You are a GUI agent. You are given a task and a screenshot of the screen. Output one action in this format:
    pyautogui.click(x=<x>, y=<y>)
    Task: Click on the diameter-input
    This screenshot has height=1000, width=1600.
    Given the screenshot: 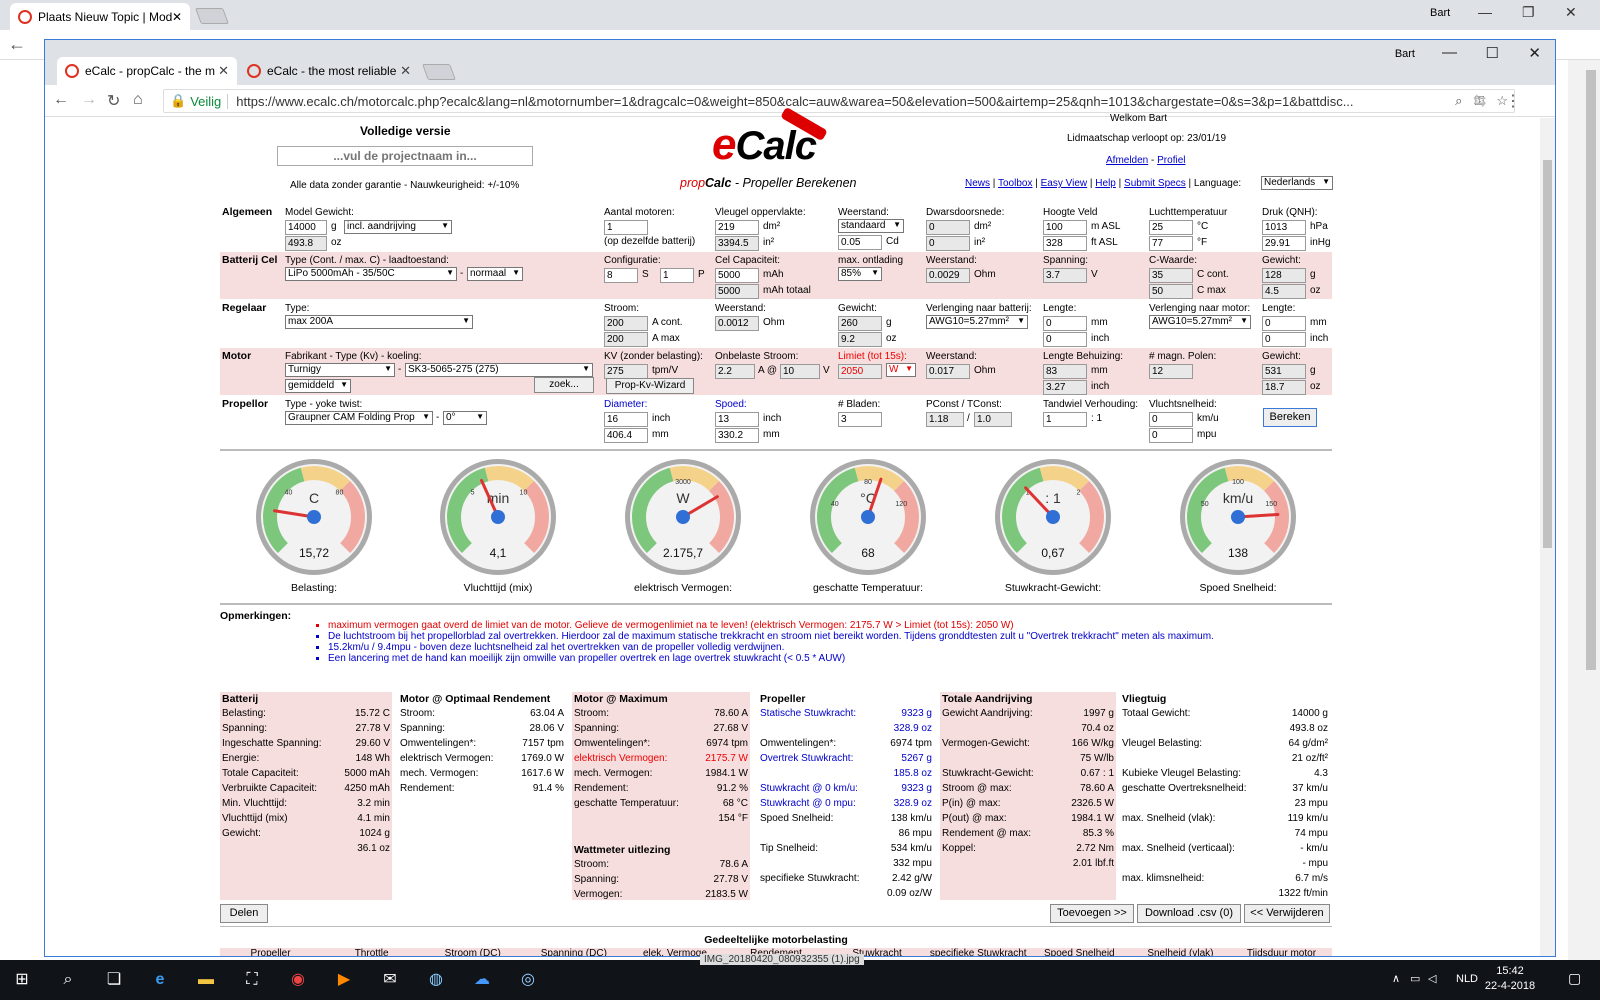 What is the action you would take?
    pyautogui.click(x=626, y=419)
    